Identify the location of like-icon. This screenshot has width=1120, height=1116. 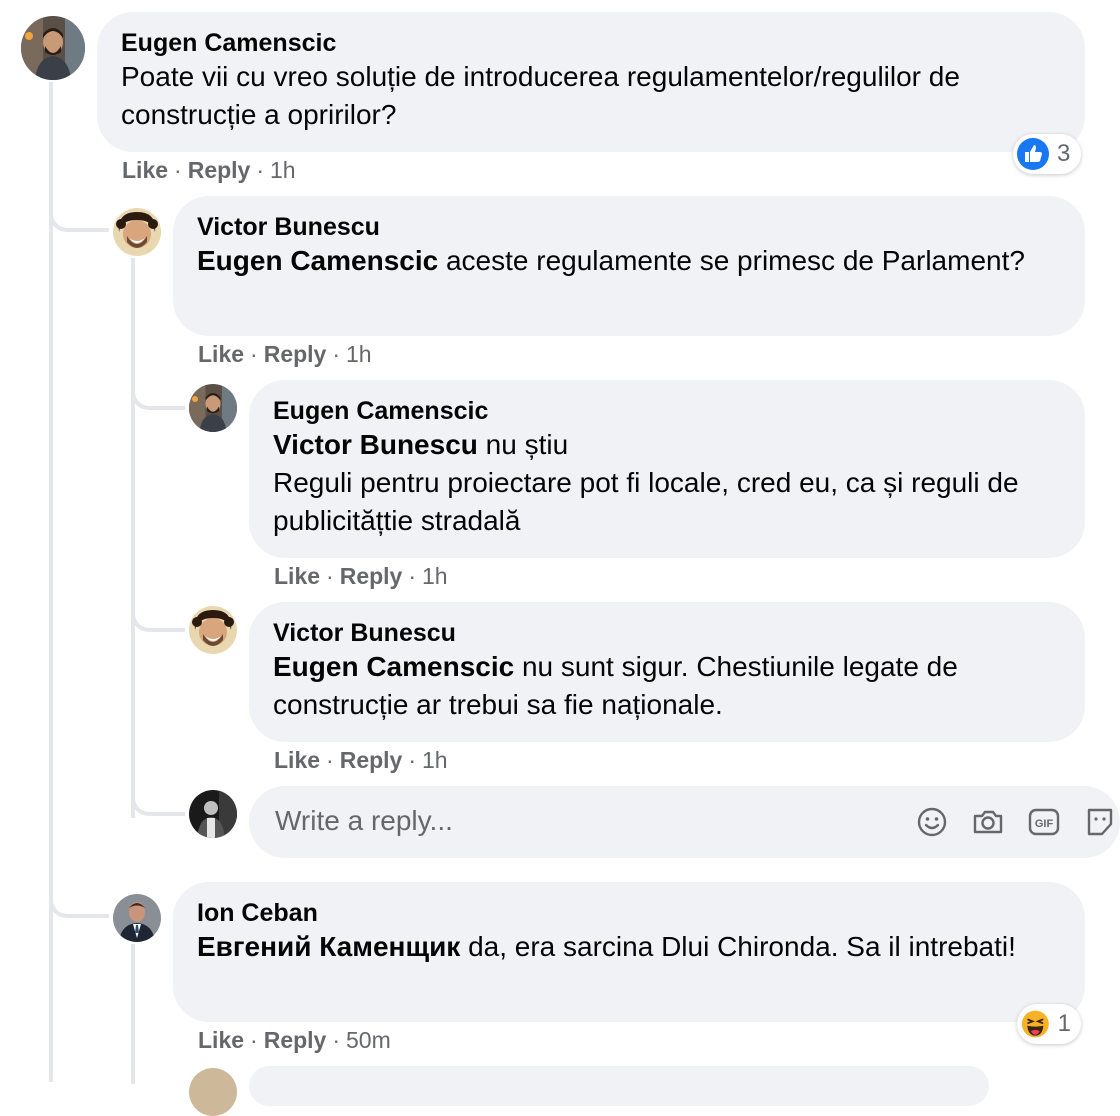
(1033, 154).